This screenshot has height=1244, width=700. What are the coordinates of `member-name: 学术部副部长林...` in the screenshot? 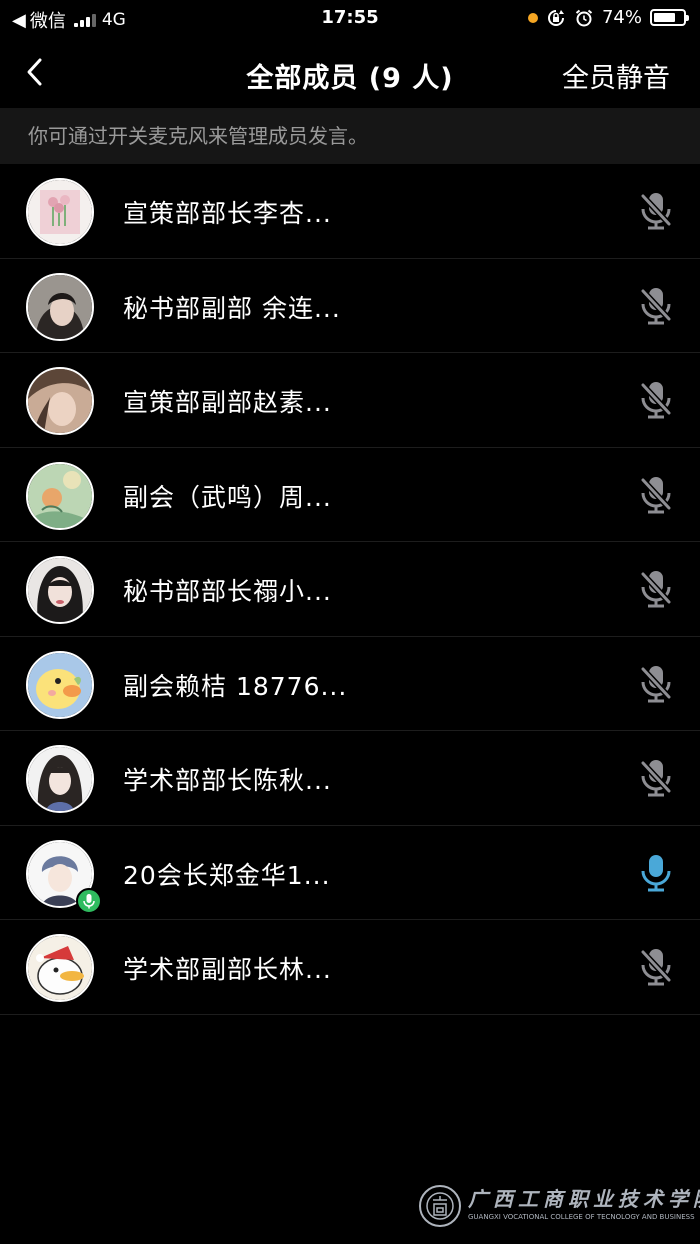 It's located at (227, 969).